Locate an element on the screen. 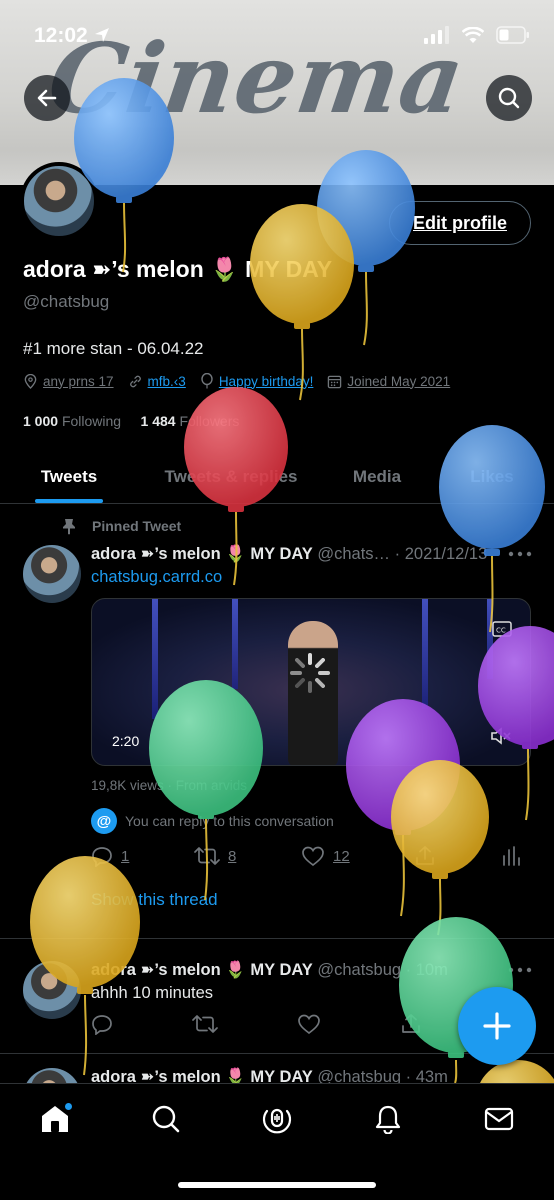 The image size is (554, 1200). tweet-text: ahhh 10 minutes is located at coordinates (152, 993).